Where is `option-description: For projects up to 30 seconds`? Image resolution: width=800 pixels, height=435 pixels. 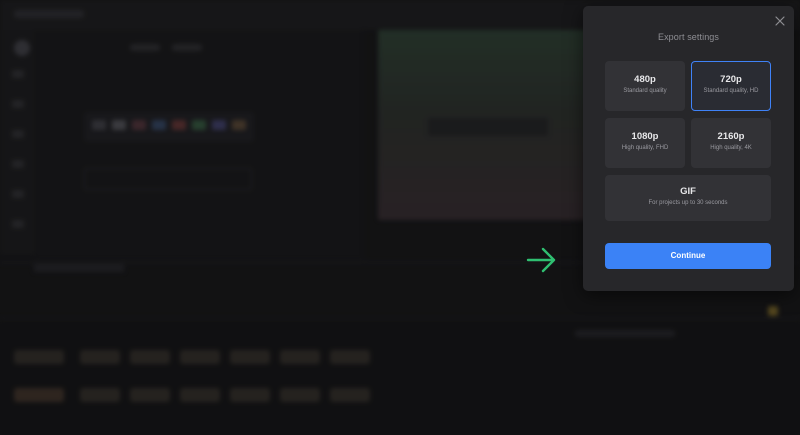 option-description: For projects up to 30 seconds is located at coordinates (688, 203).